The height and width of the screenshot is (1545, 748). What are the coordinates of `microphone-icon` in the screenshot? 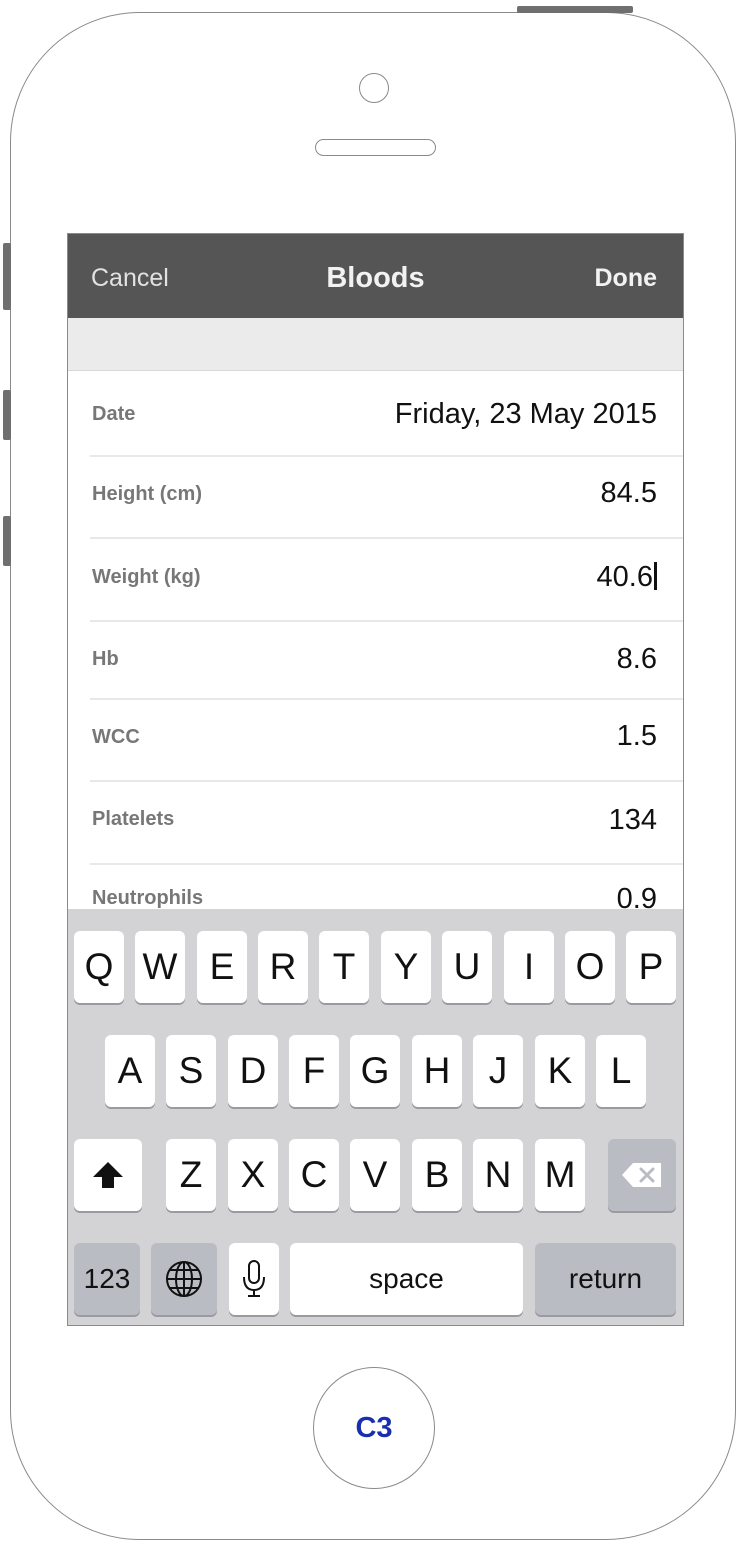 It's located at (254, 1278).